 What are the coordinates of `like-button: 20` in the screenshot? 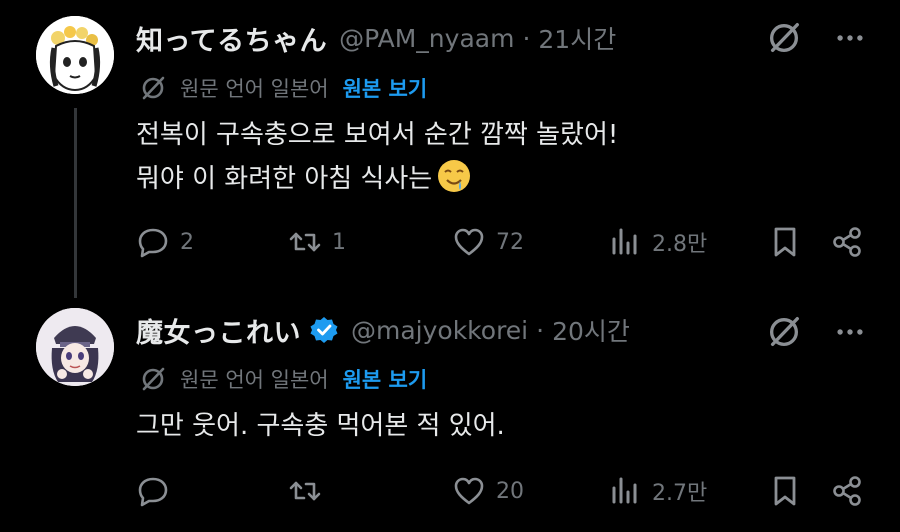 It's located at (488, 491).